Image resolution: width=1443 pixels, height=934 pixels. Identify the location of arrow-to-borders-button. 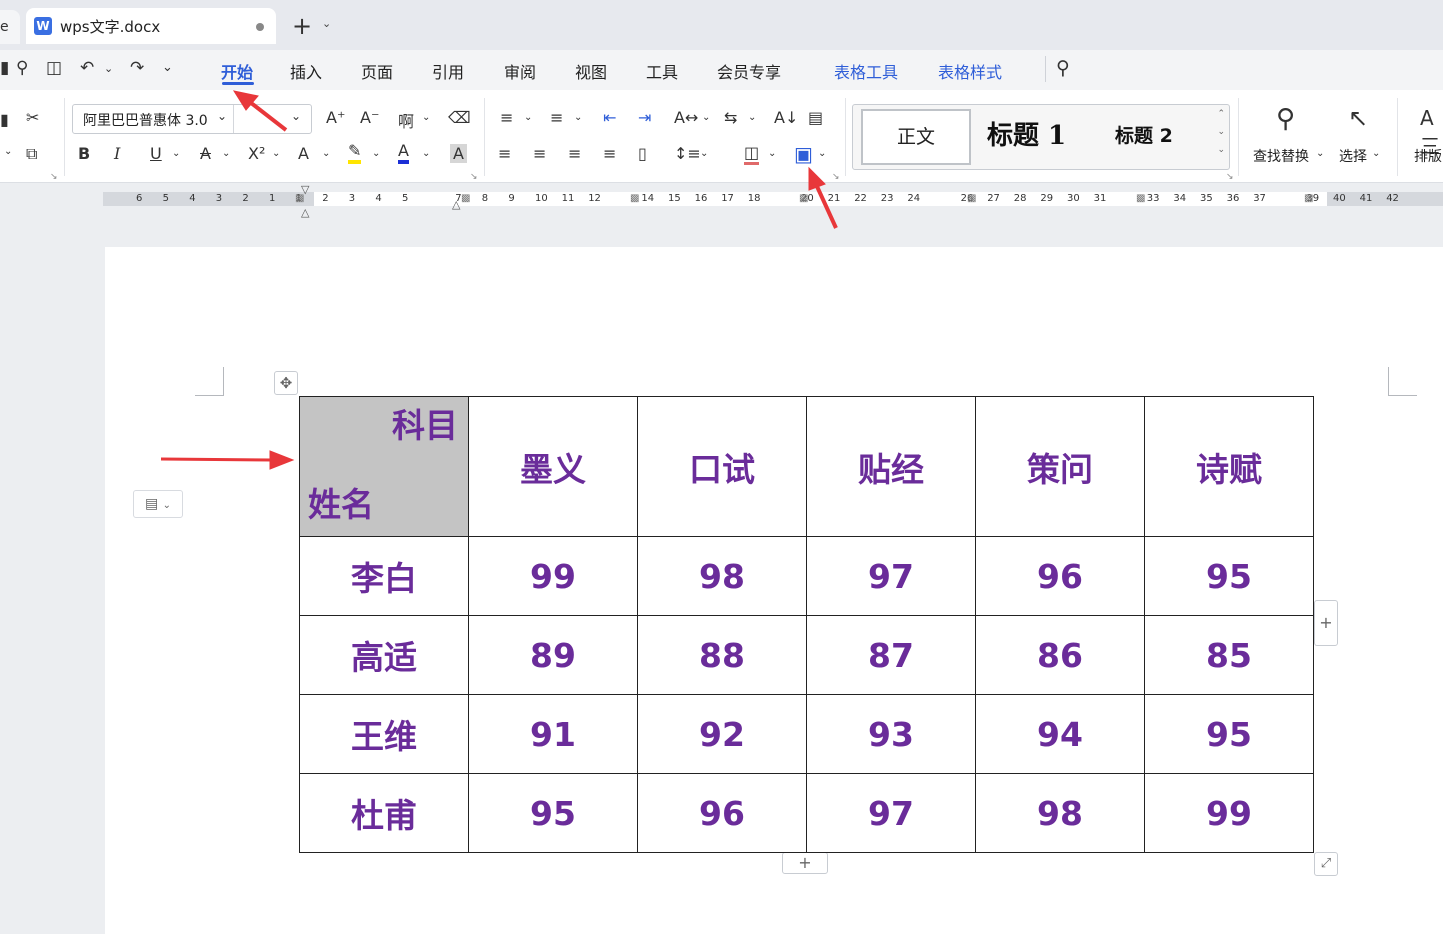
(823, 197).